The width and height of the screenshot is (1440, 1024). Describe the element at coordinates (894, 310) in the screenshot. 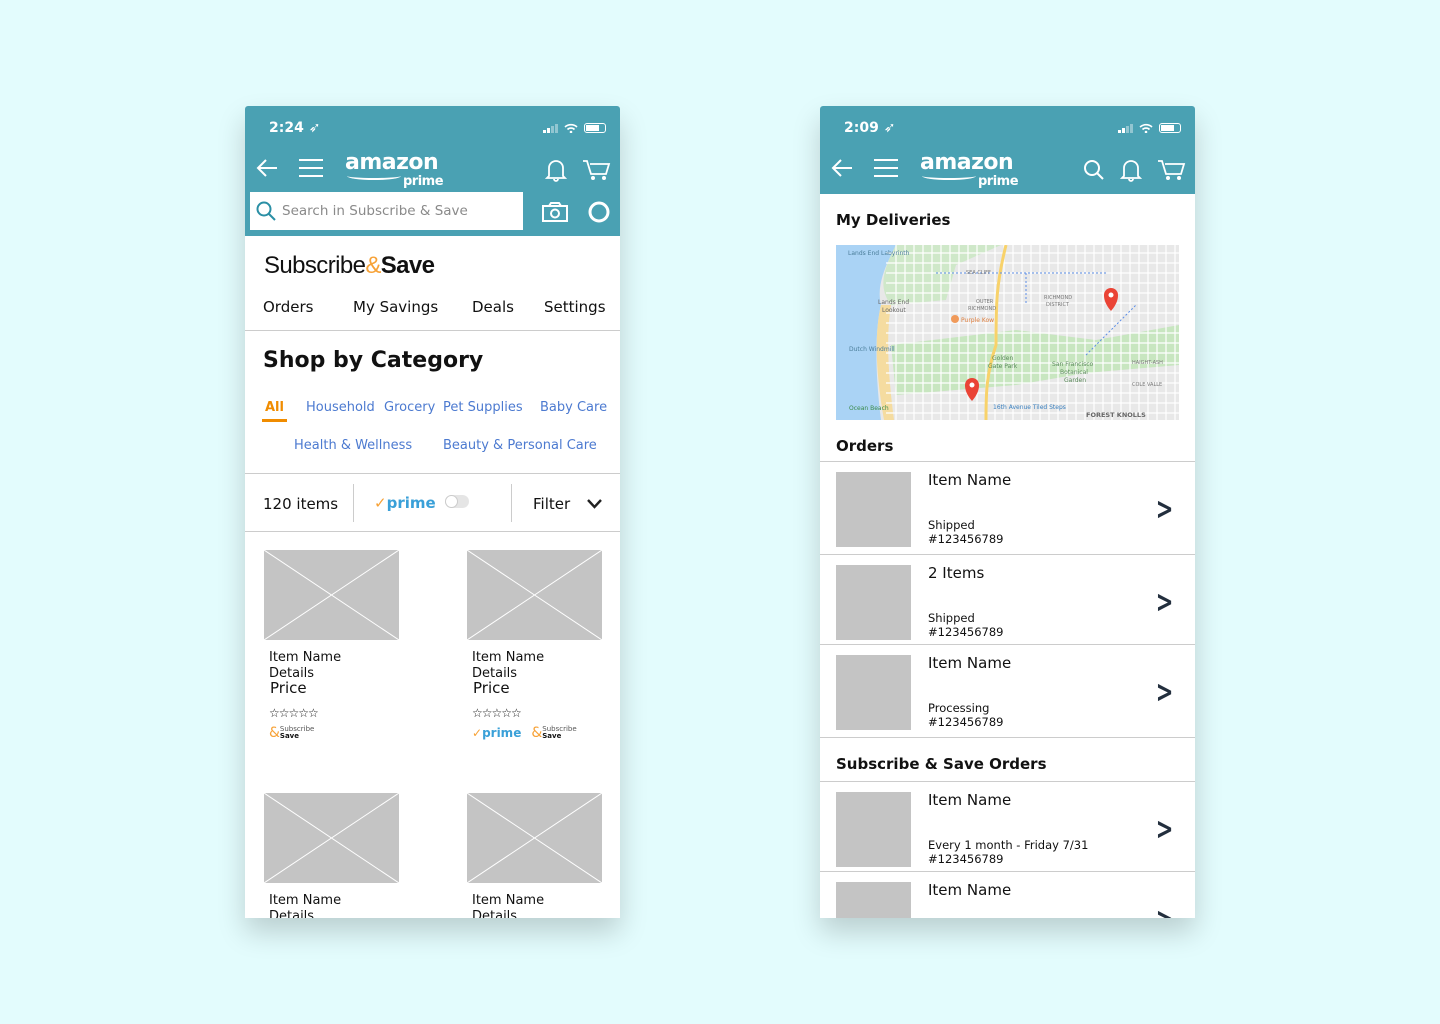

I see `map-label: Lookout` at that location.